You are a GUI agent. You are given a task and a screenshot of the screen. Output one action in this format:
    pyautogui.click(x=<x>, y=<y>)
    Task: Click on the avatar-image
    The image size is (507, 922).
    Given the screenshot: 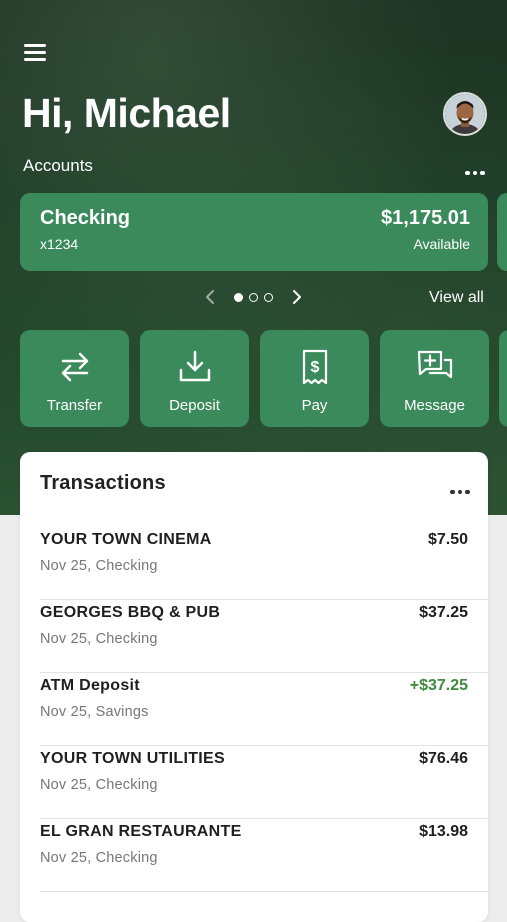 What is the action you would take?
    pyautogui.click(x=465, y=114)
    